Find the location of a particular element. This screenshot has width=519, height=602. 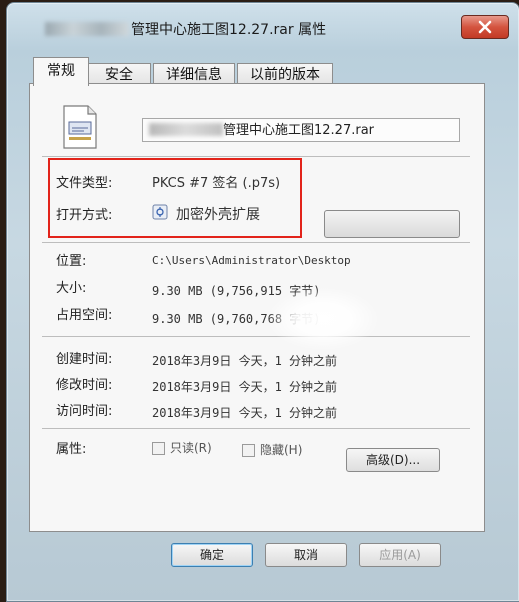

close-button is located at coordinates (485, 27).